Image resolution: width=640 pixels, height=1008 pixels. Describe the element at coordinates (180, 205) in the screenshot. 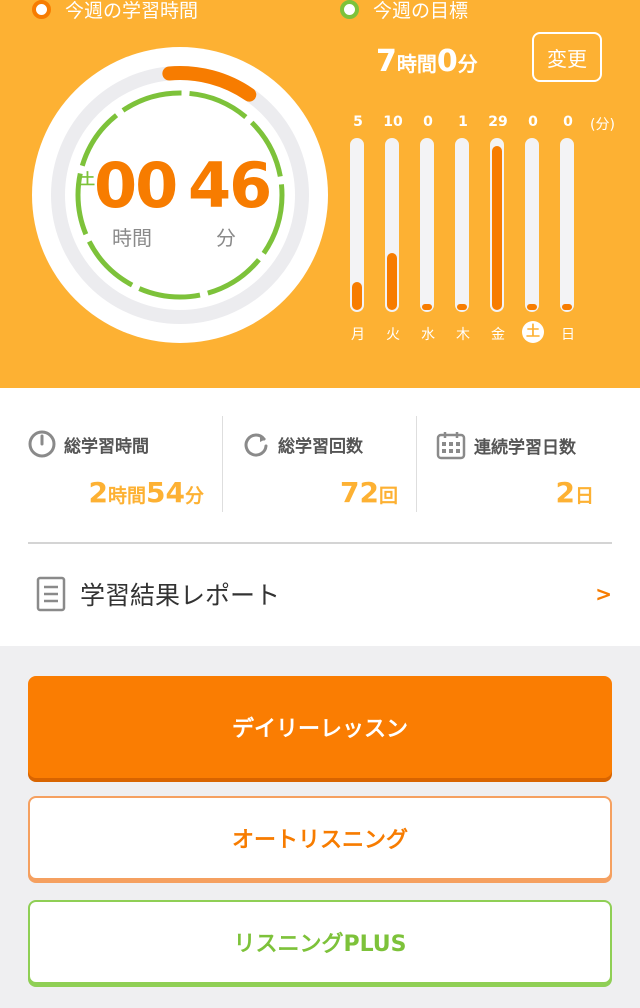

I see `weekly-time-display: 土 00 46 時間 分` at that location.